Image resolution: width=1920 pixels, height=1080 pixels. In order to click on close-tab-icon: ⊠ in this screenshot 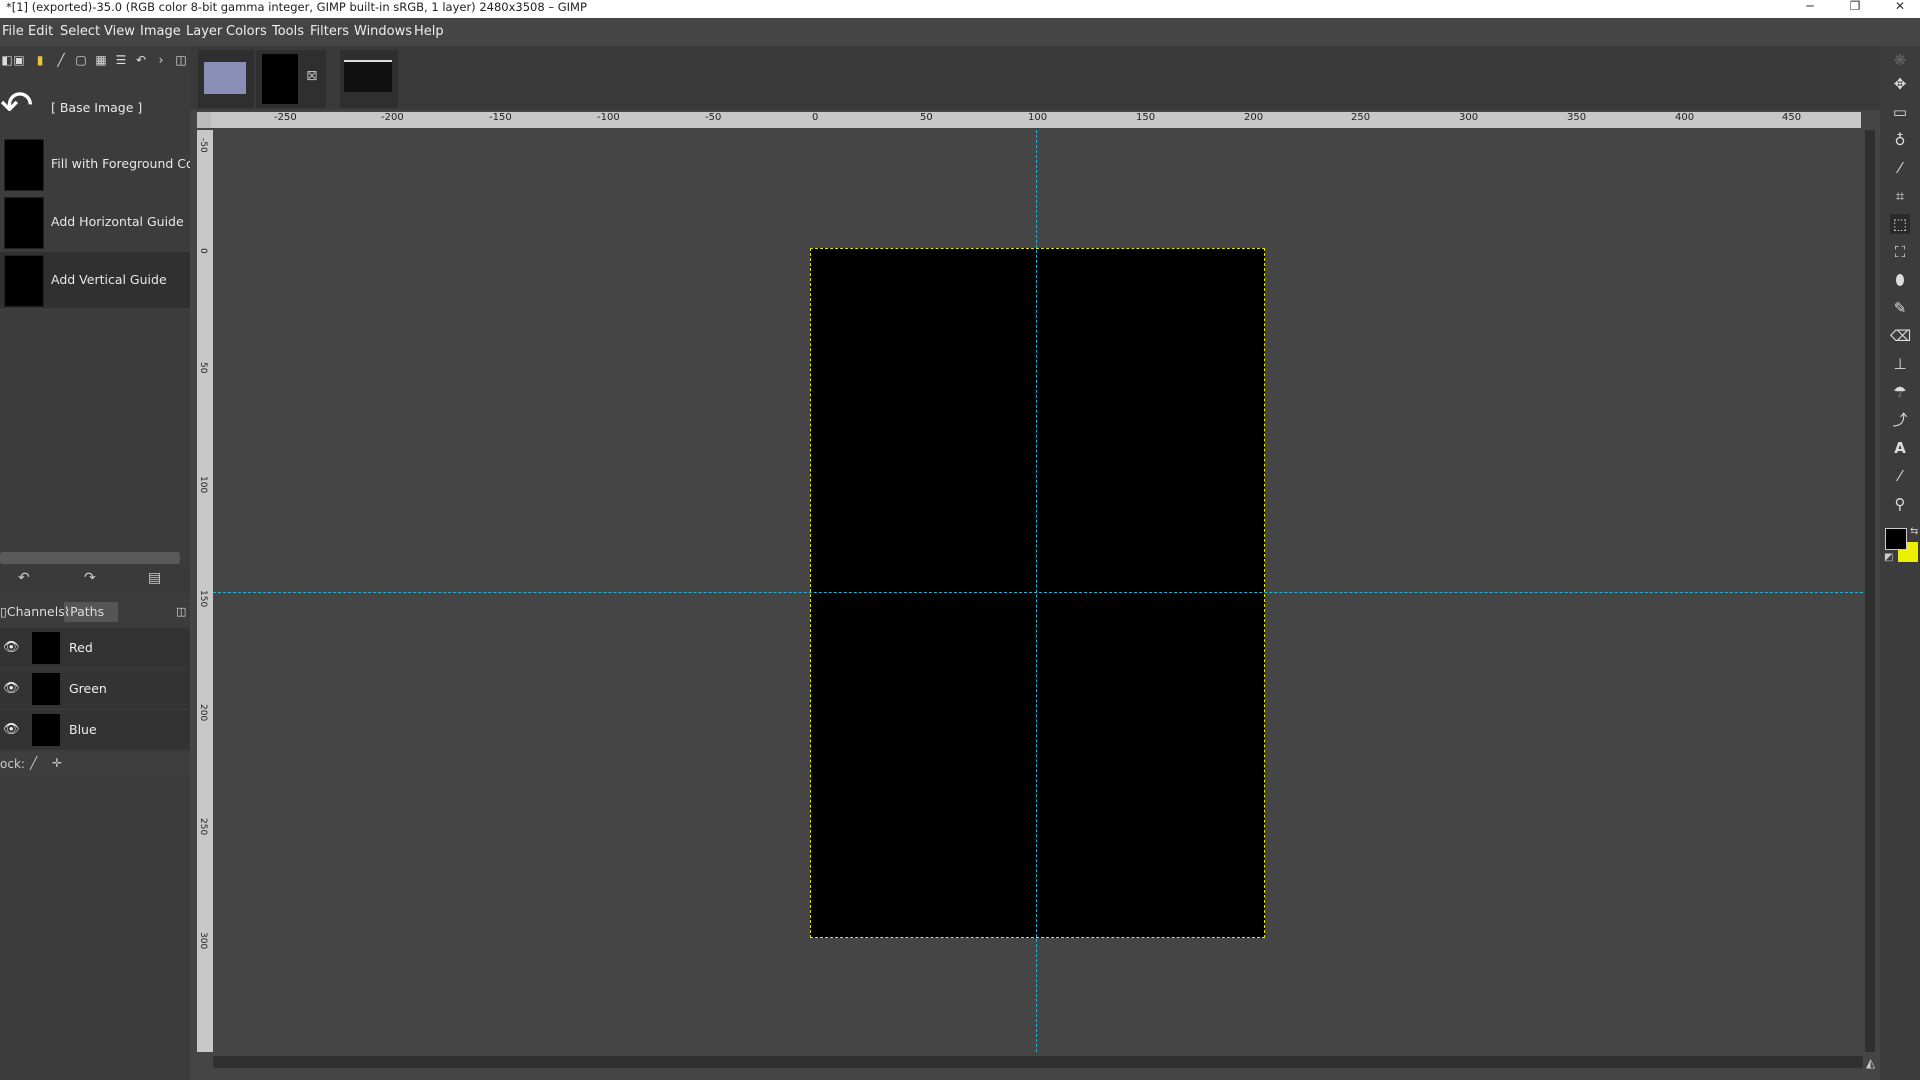, I will do `click(312, 76)`.